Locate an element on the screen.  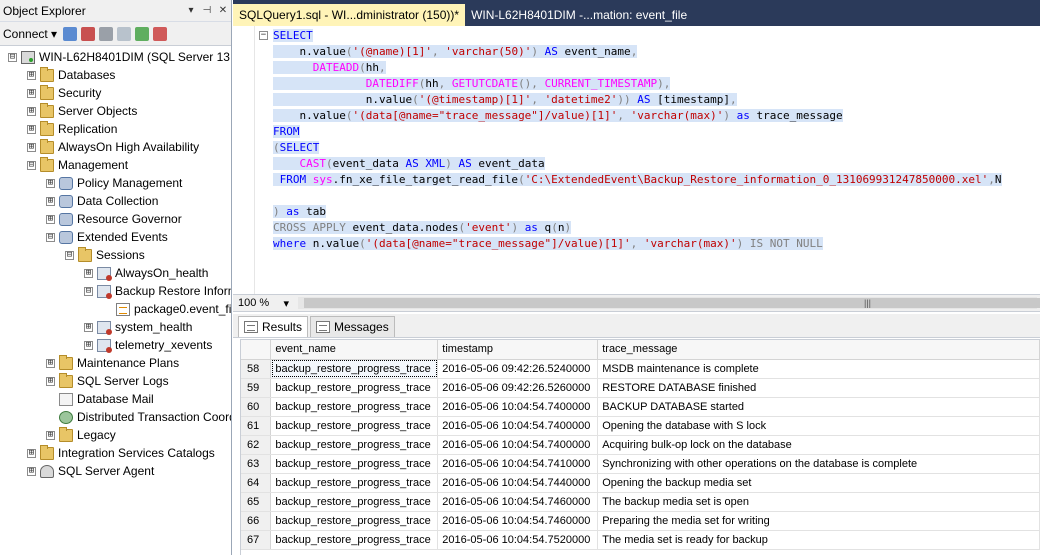
disconnect-icon is located at coordinates (88, 33).